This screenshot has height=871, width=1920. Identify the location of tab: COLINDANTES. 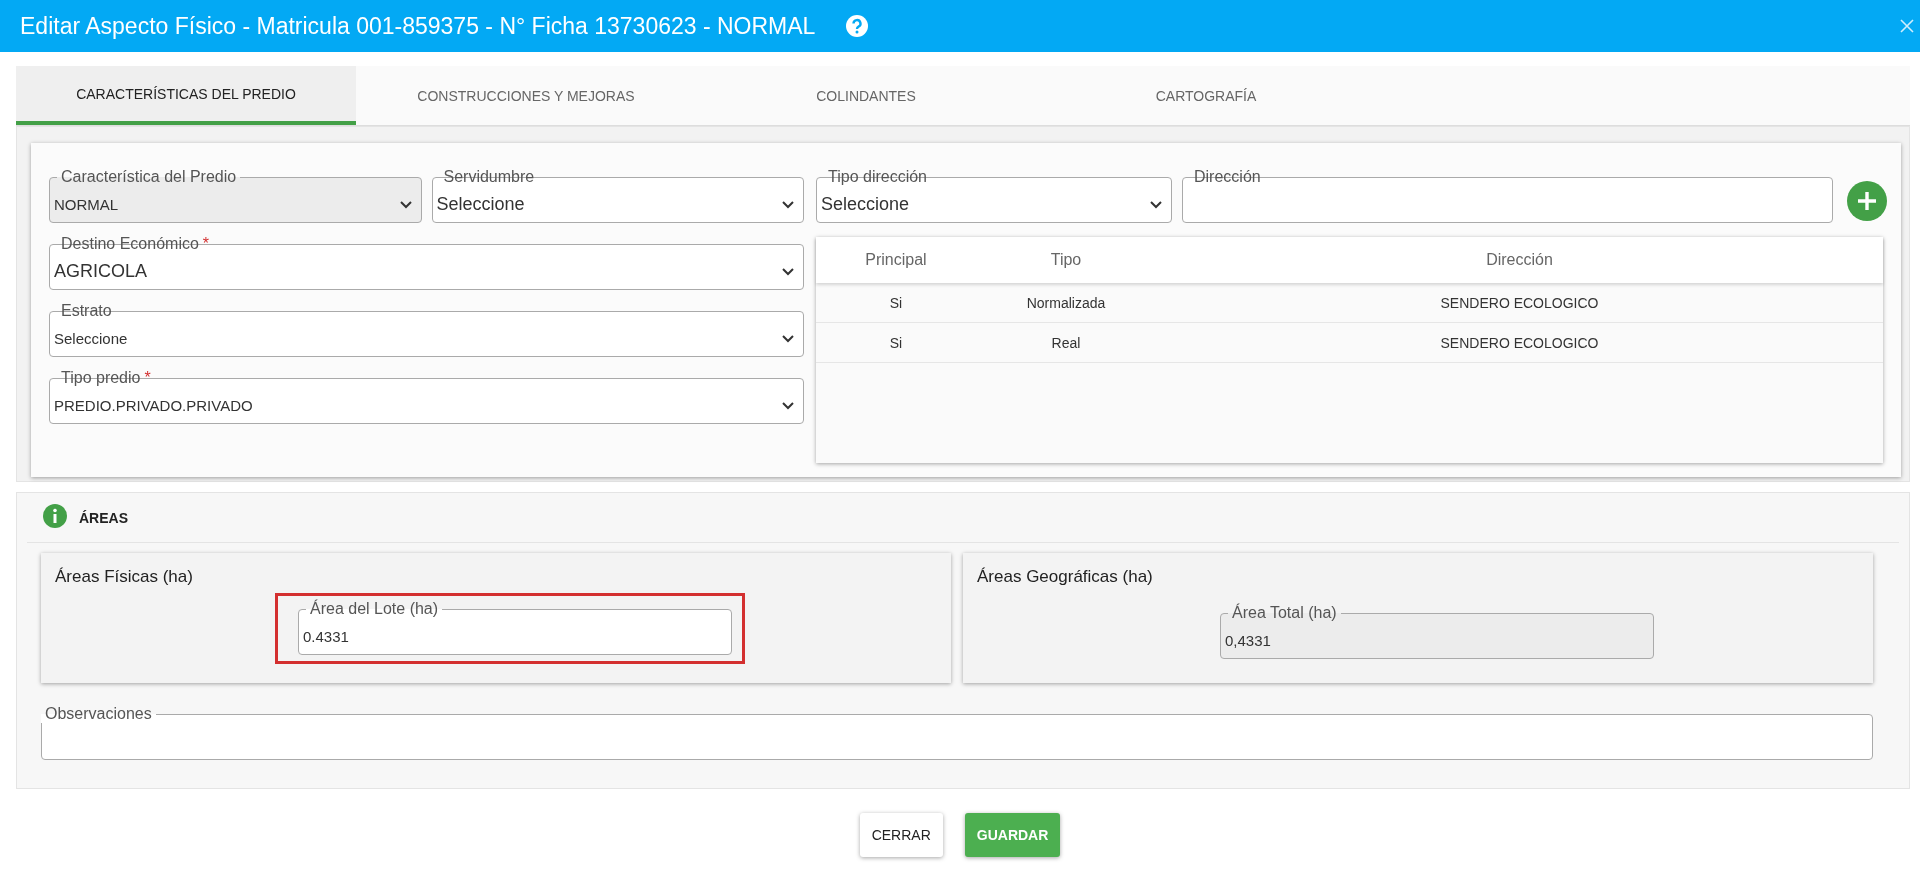
(866, 95).